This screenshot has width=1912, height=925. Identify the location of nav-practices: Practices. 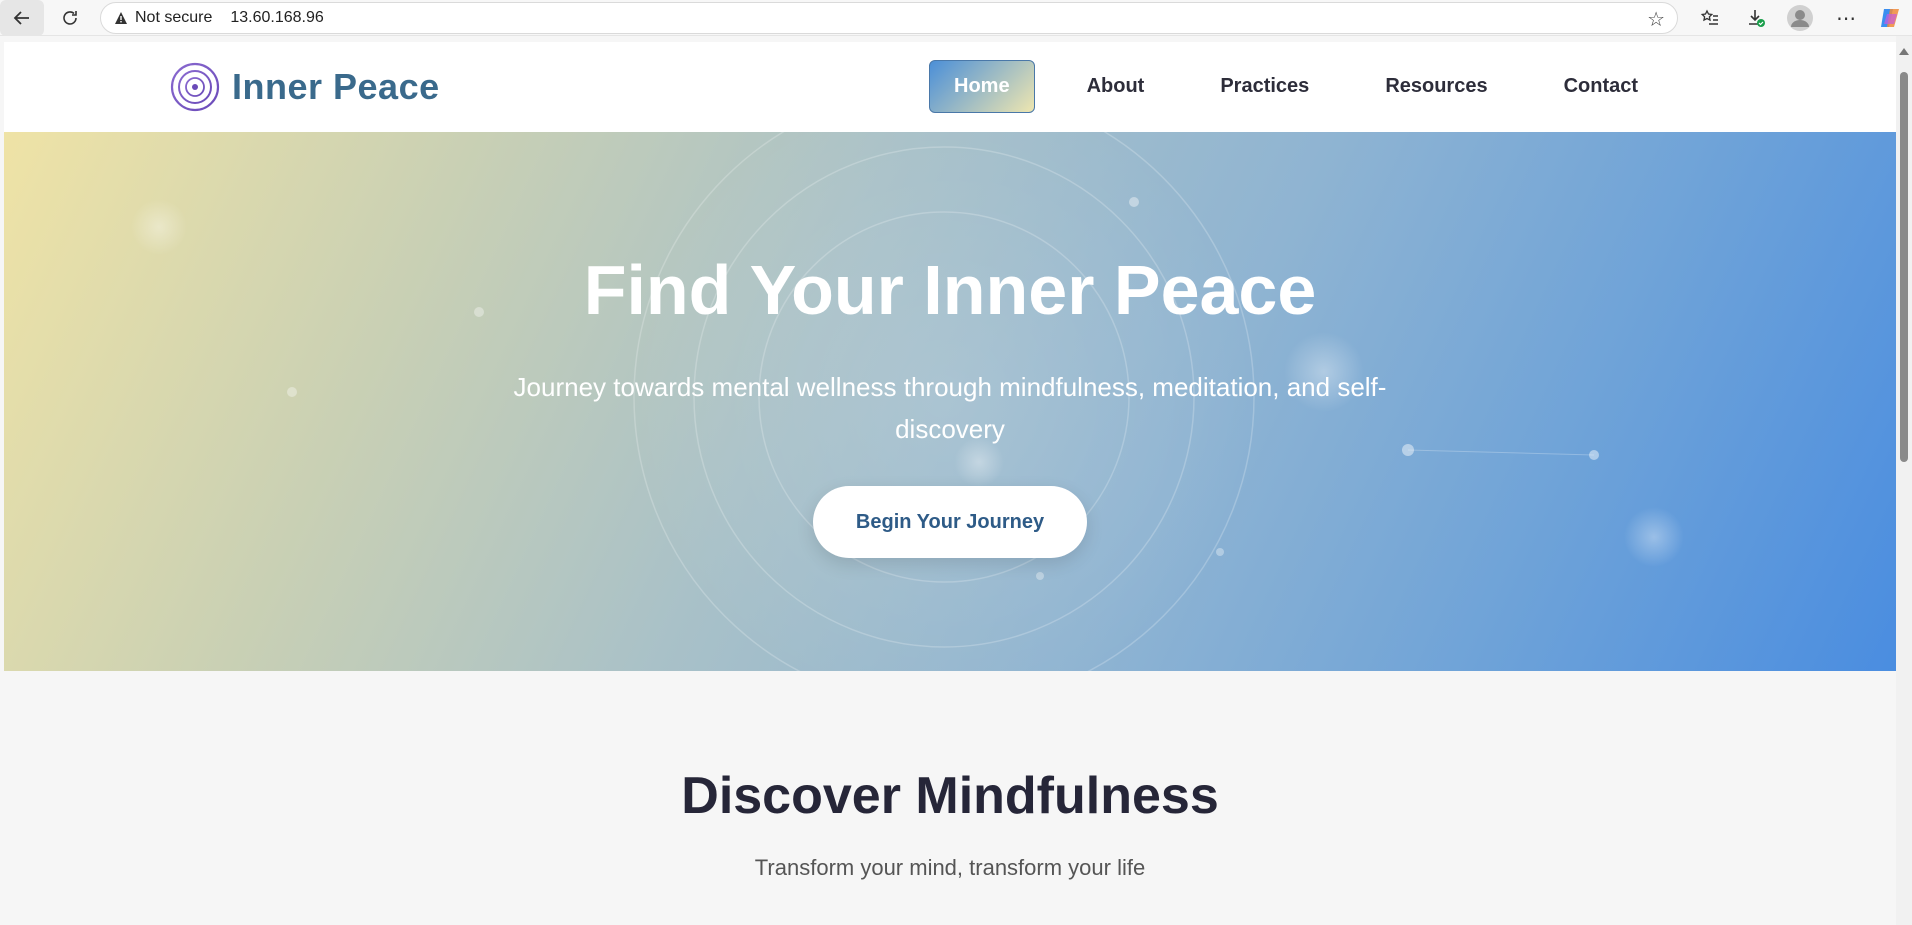
(1264, 86).